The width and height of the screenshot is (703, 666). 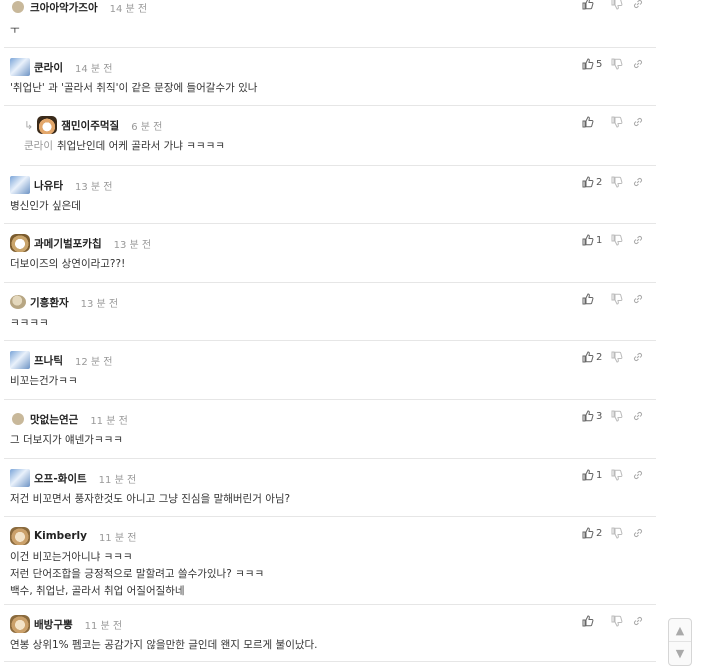 I want to click on comment-author: Kimberly, so click(x=60, y=536).